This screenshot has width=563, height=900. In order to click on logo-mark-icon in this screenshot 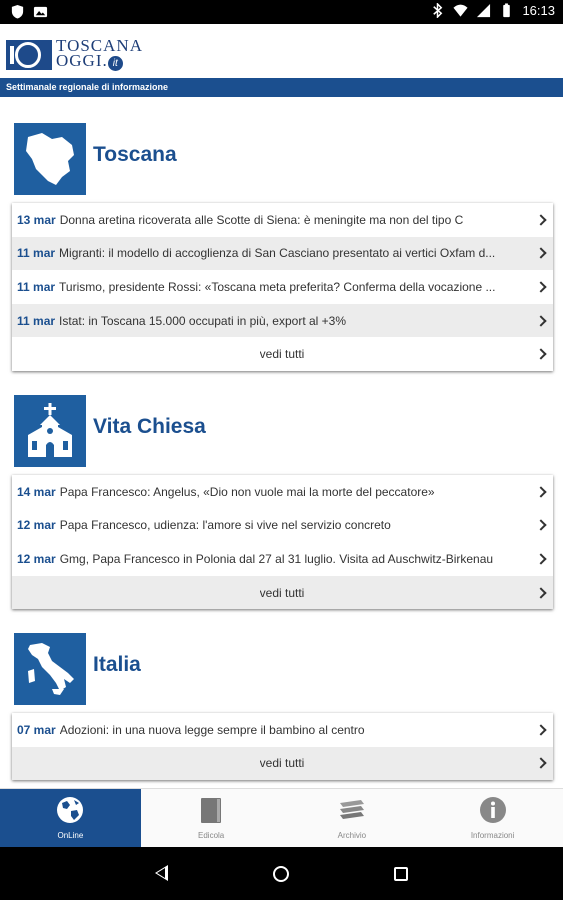, I will do `click(29, 54)`.